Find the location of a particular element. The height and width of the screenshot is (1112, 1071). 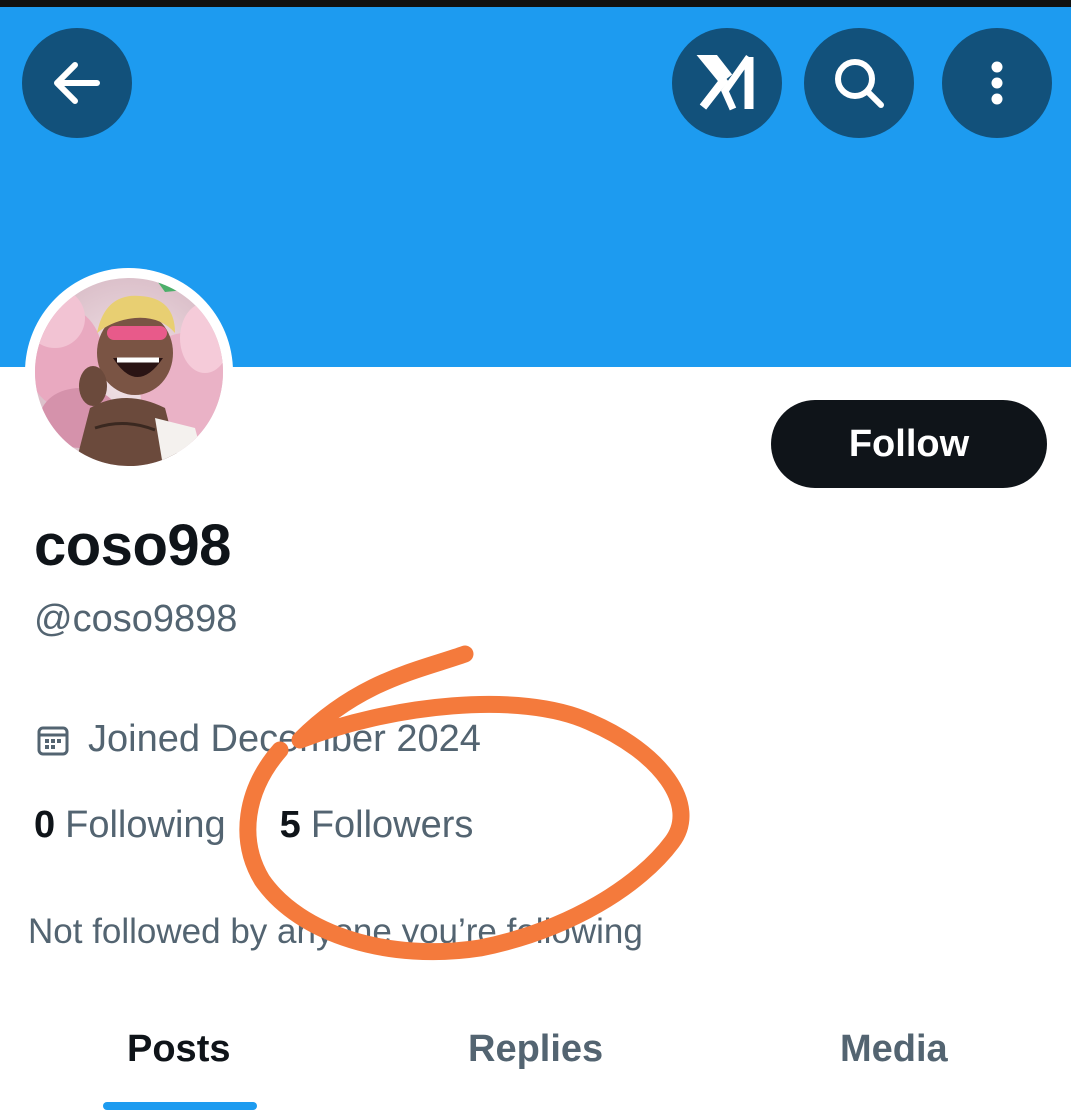

arrow-left-icon is located at coordinates (77, 83).